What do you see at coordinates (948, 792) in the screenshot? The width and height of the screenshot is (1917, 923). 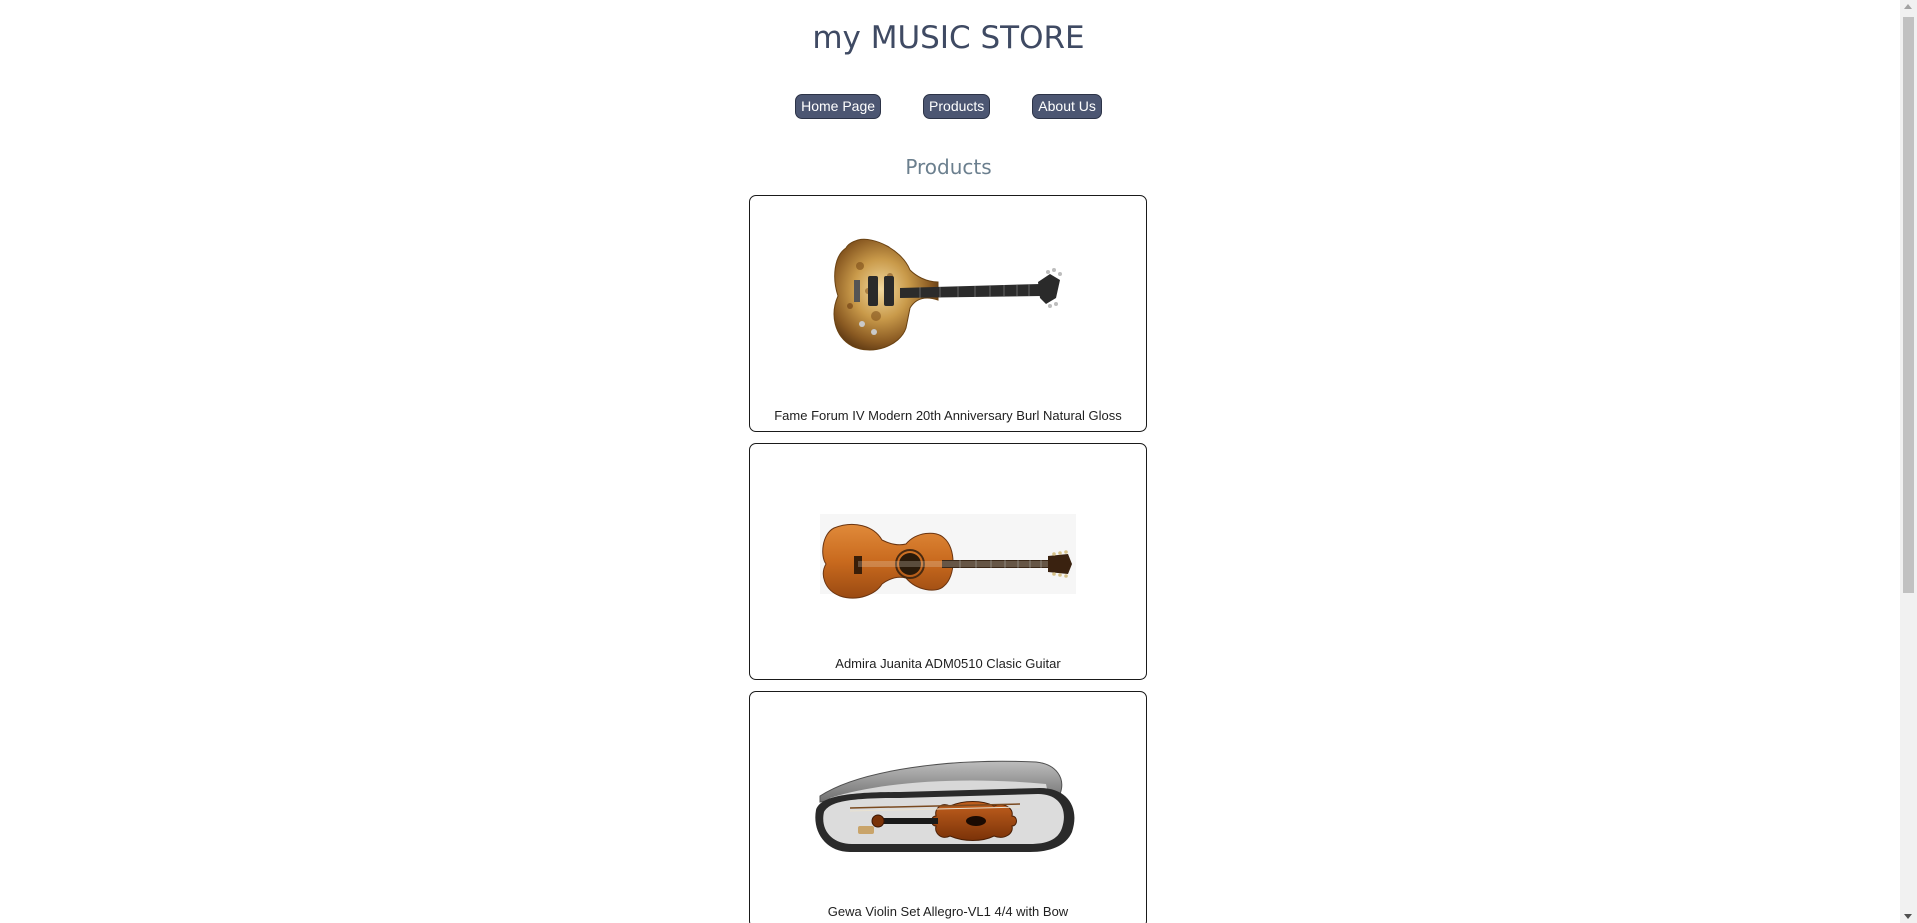 I see `violin-case-image` at bounding box center [948, 792].